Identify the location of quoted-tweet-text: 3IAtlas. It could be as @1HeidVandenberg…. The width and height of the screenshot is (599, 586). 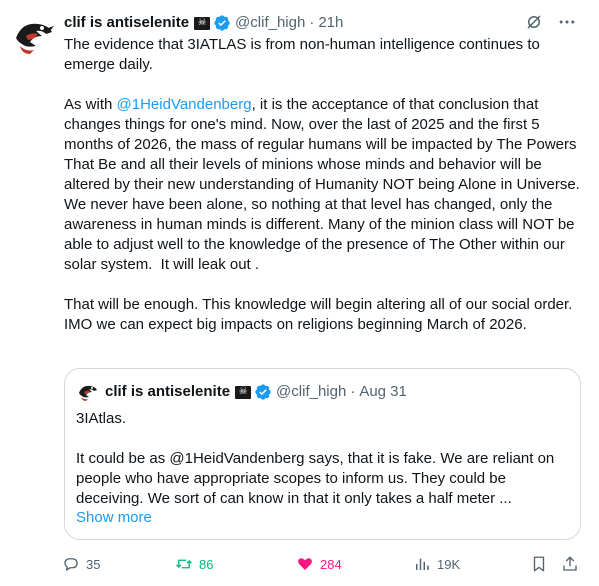
(321, 459).